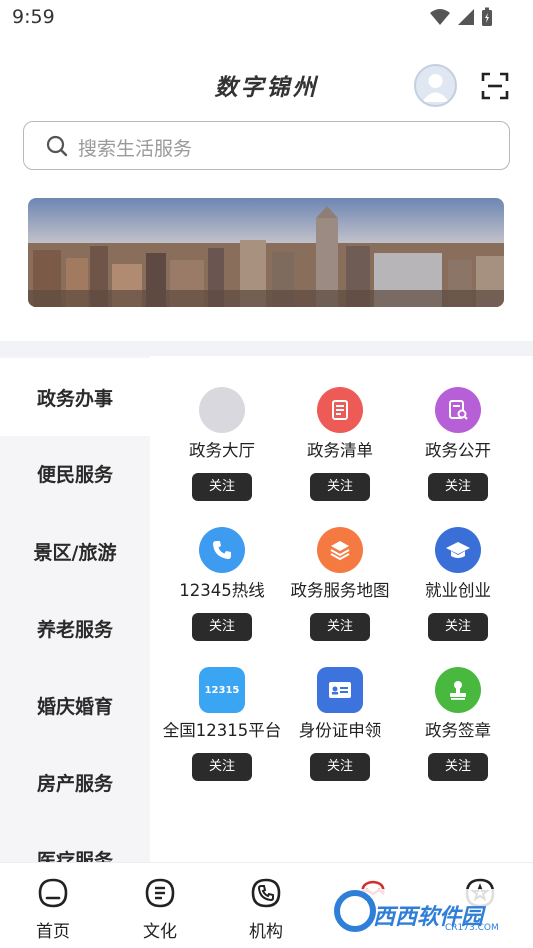 This screenshot has width=533, height=948. I want to click on category-item-tourism: 景区/旅游, so click(75, 551).